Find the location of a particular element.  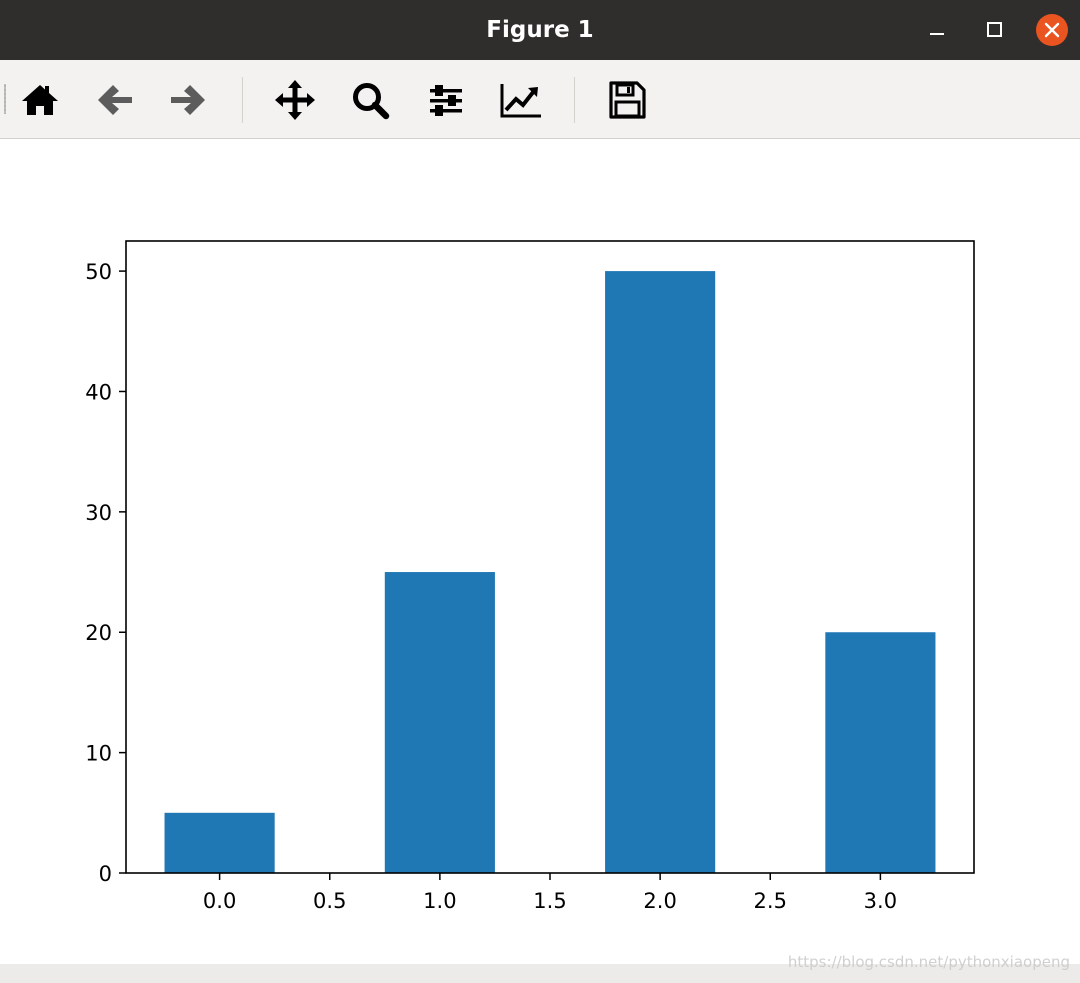

edit-axis-button is located at coordinates (521, 100).